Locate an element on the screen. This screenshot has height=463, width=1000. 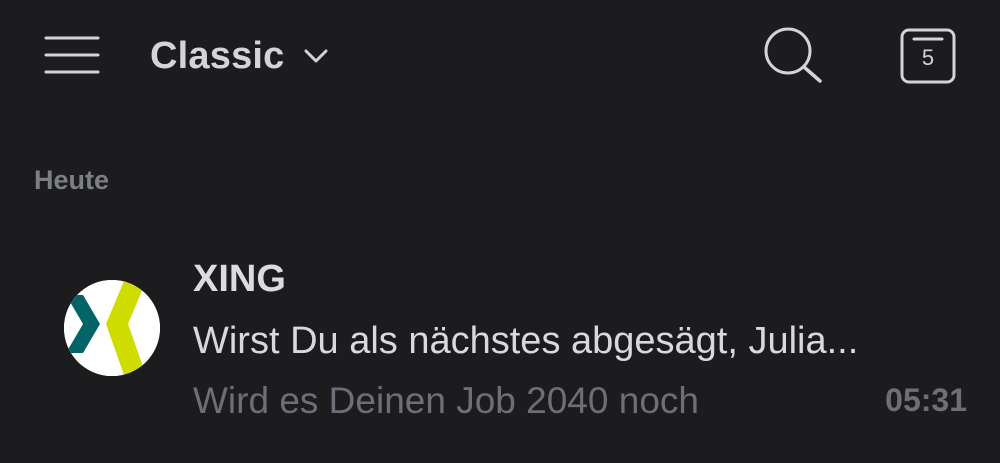
mail-time: 05:31 is located at coordinates (926, 400).